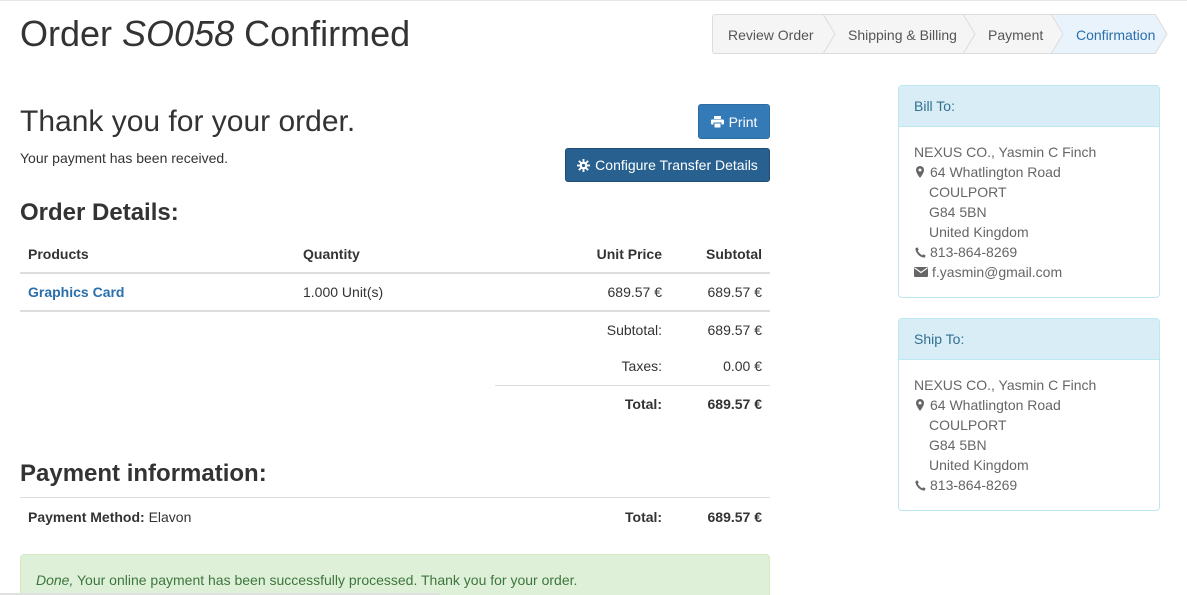 The height and width of the screenshot is (595, 1187). I want to click on ship-to-city: COULPORT, so click(968, 425).